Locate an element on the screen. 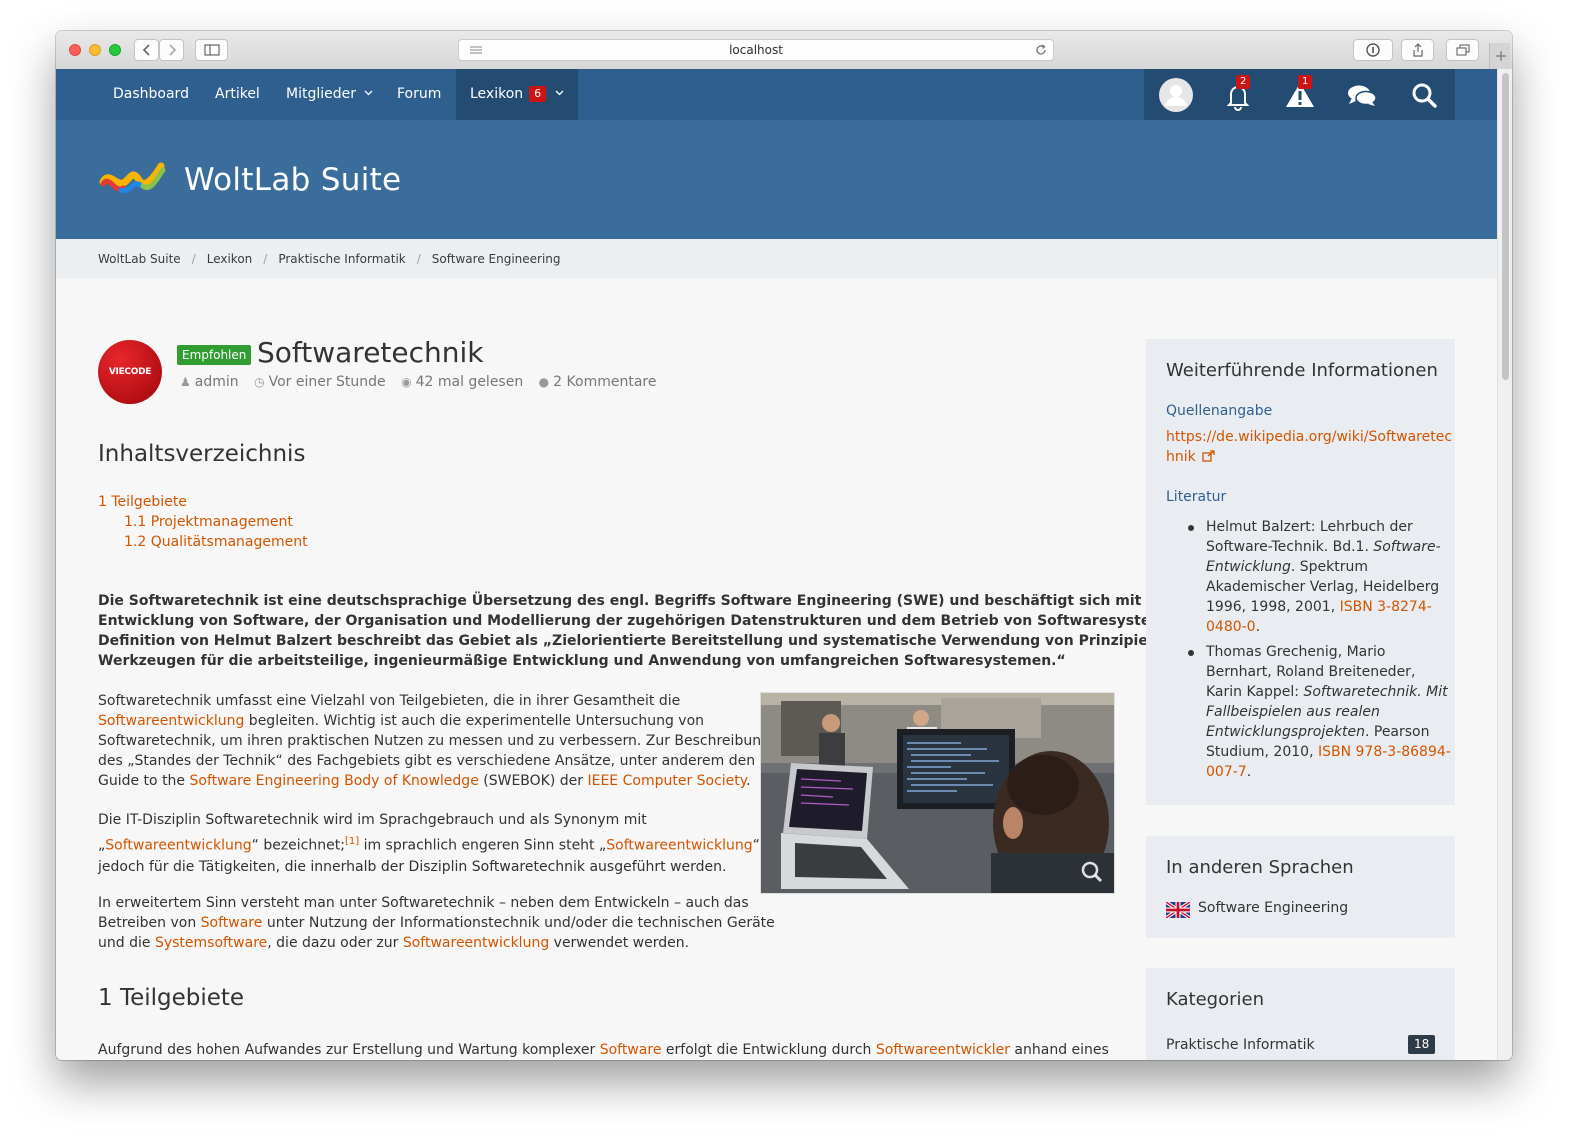 The height and width of the screenshot is (1145, 1573). tabs-icon is located at coordinates (1462, 50).